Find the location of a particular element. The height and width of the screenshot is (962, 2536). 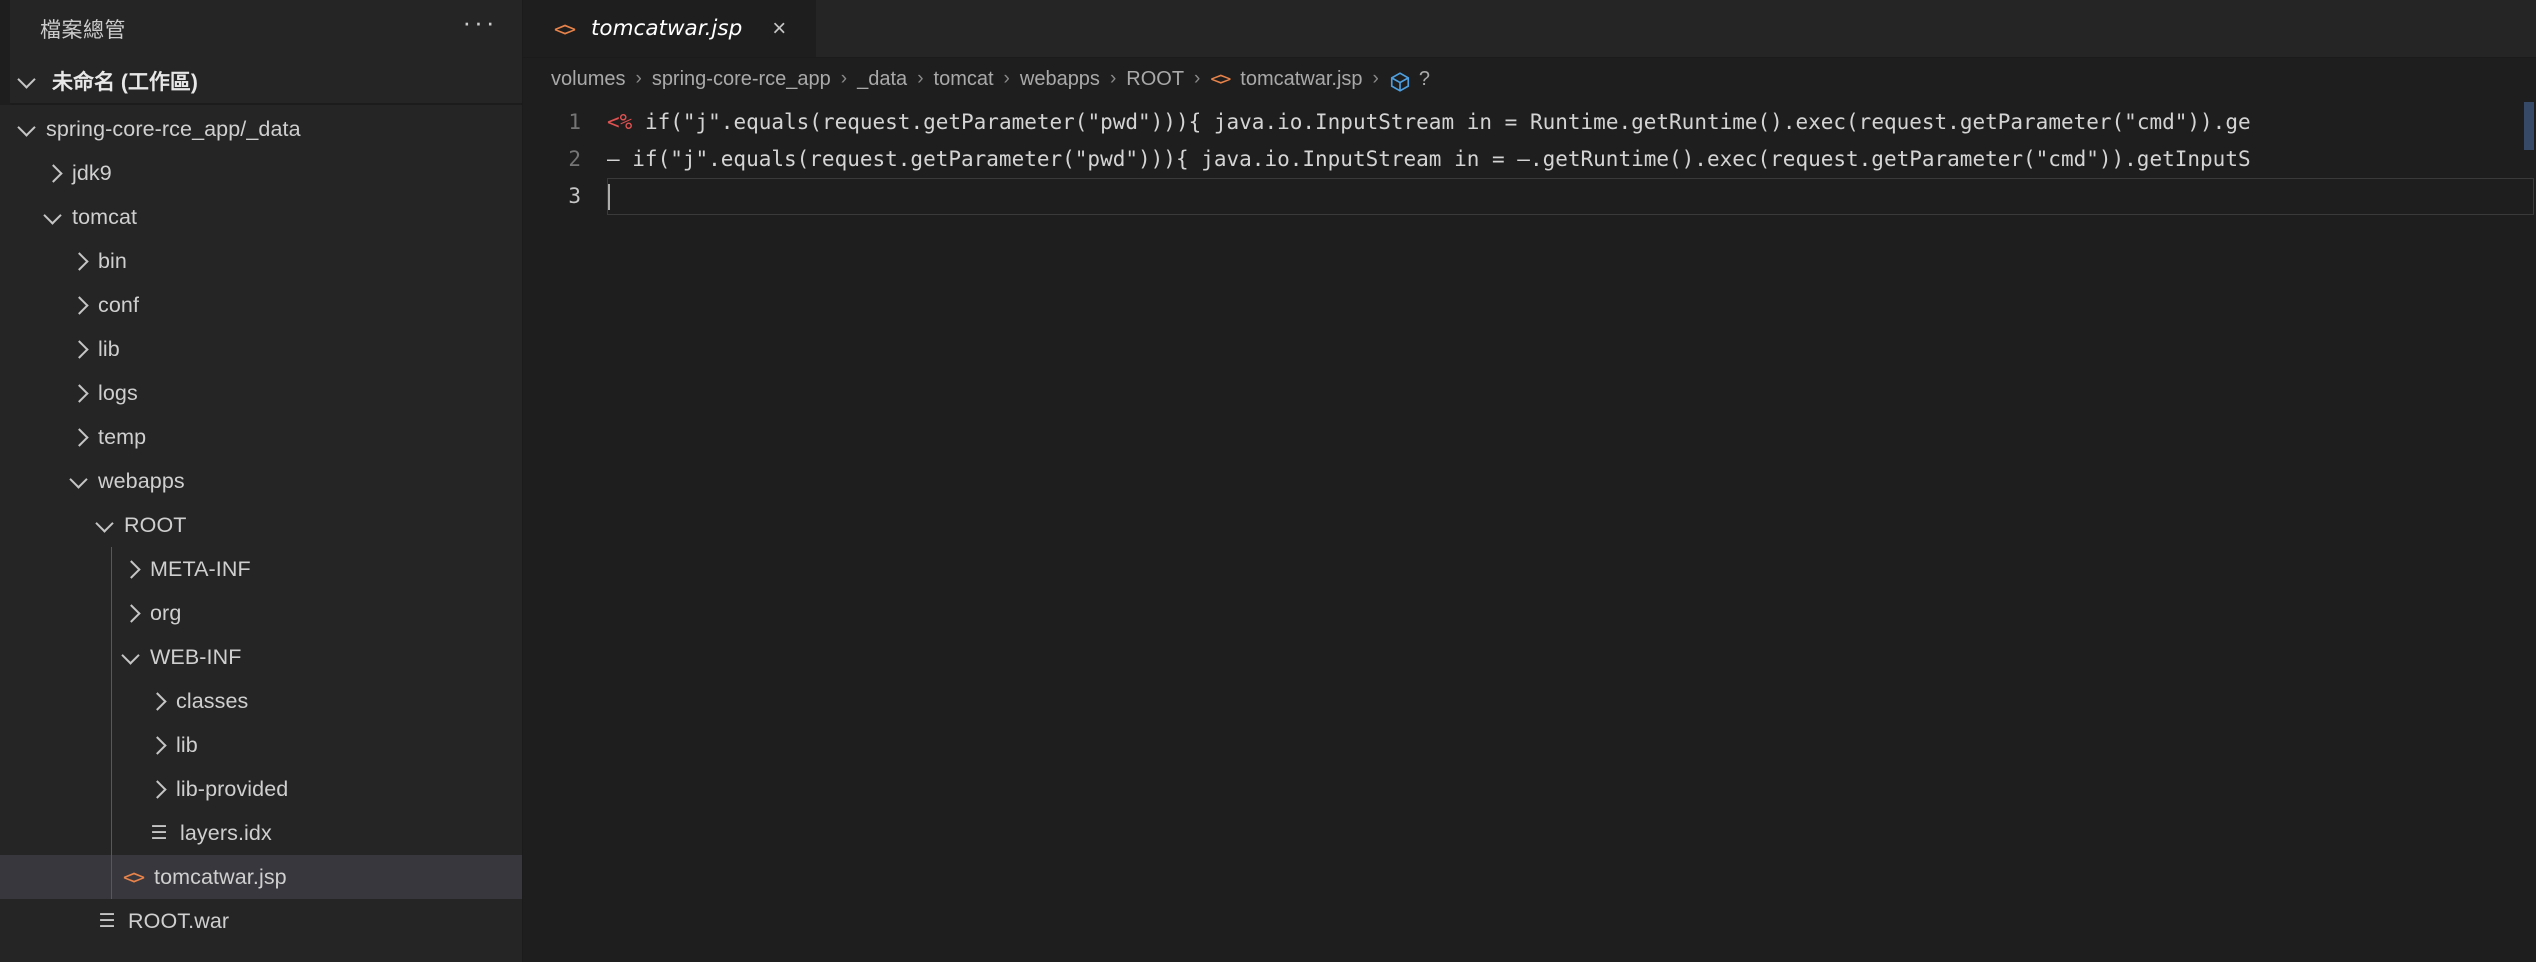

tree-item-label: logs is located at coordinates (118, 392).